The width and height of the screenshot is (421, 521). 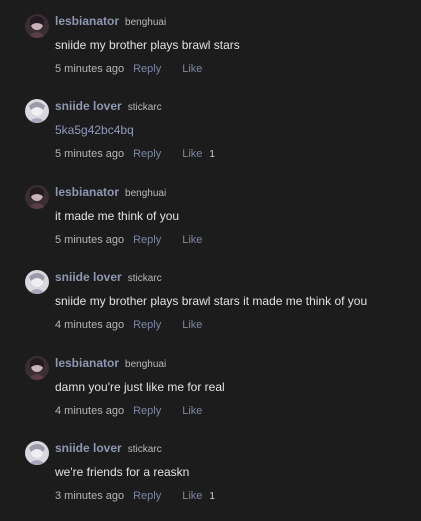 What do you see at coordinates (90, 496) in the screenshot?
I see `timestamp: 3 minutes ago` at bounding box center [90, 496].